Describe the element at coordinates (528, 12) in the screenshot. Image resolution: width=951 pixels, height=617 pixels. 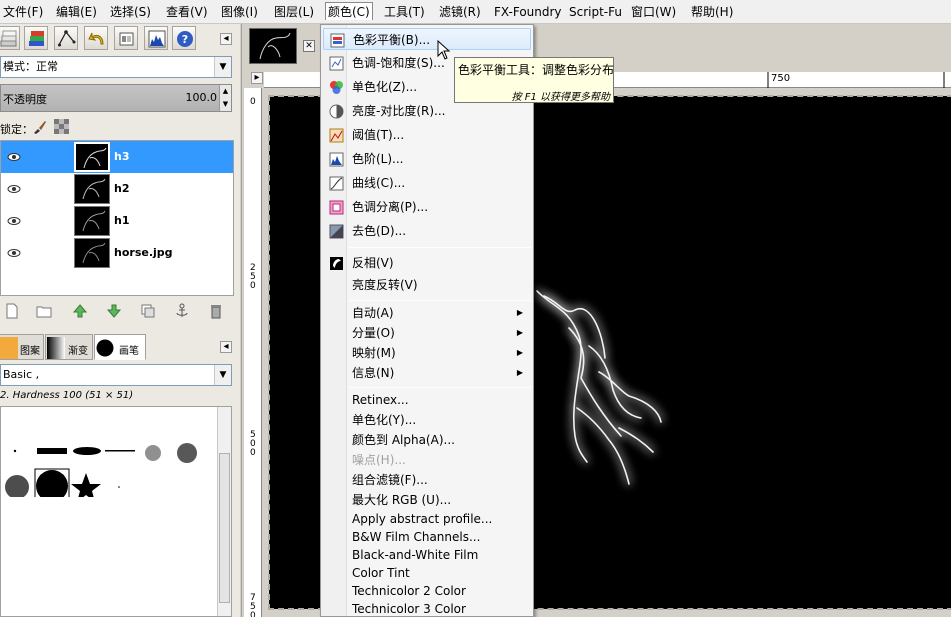
I see `menu-fx-foundry: FX-Foundry` at that location.